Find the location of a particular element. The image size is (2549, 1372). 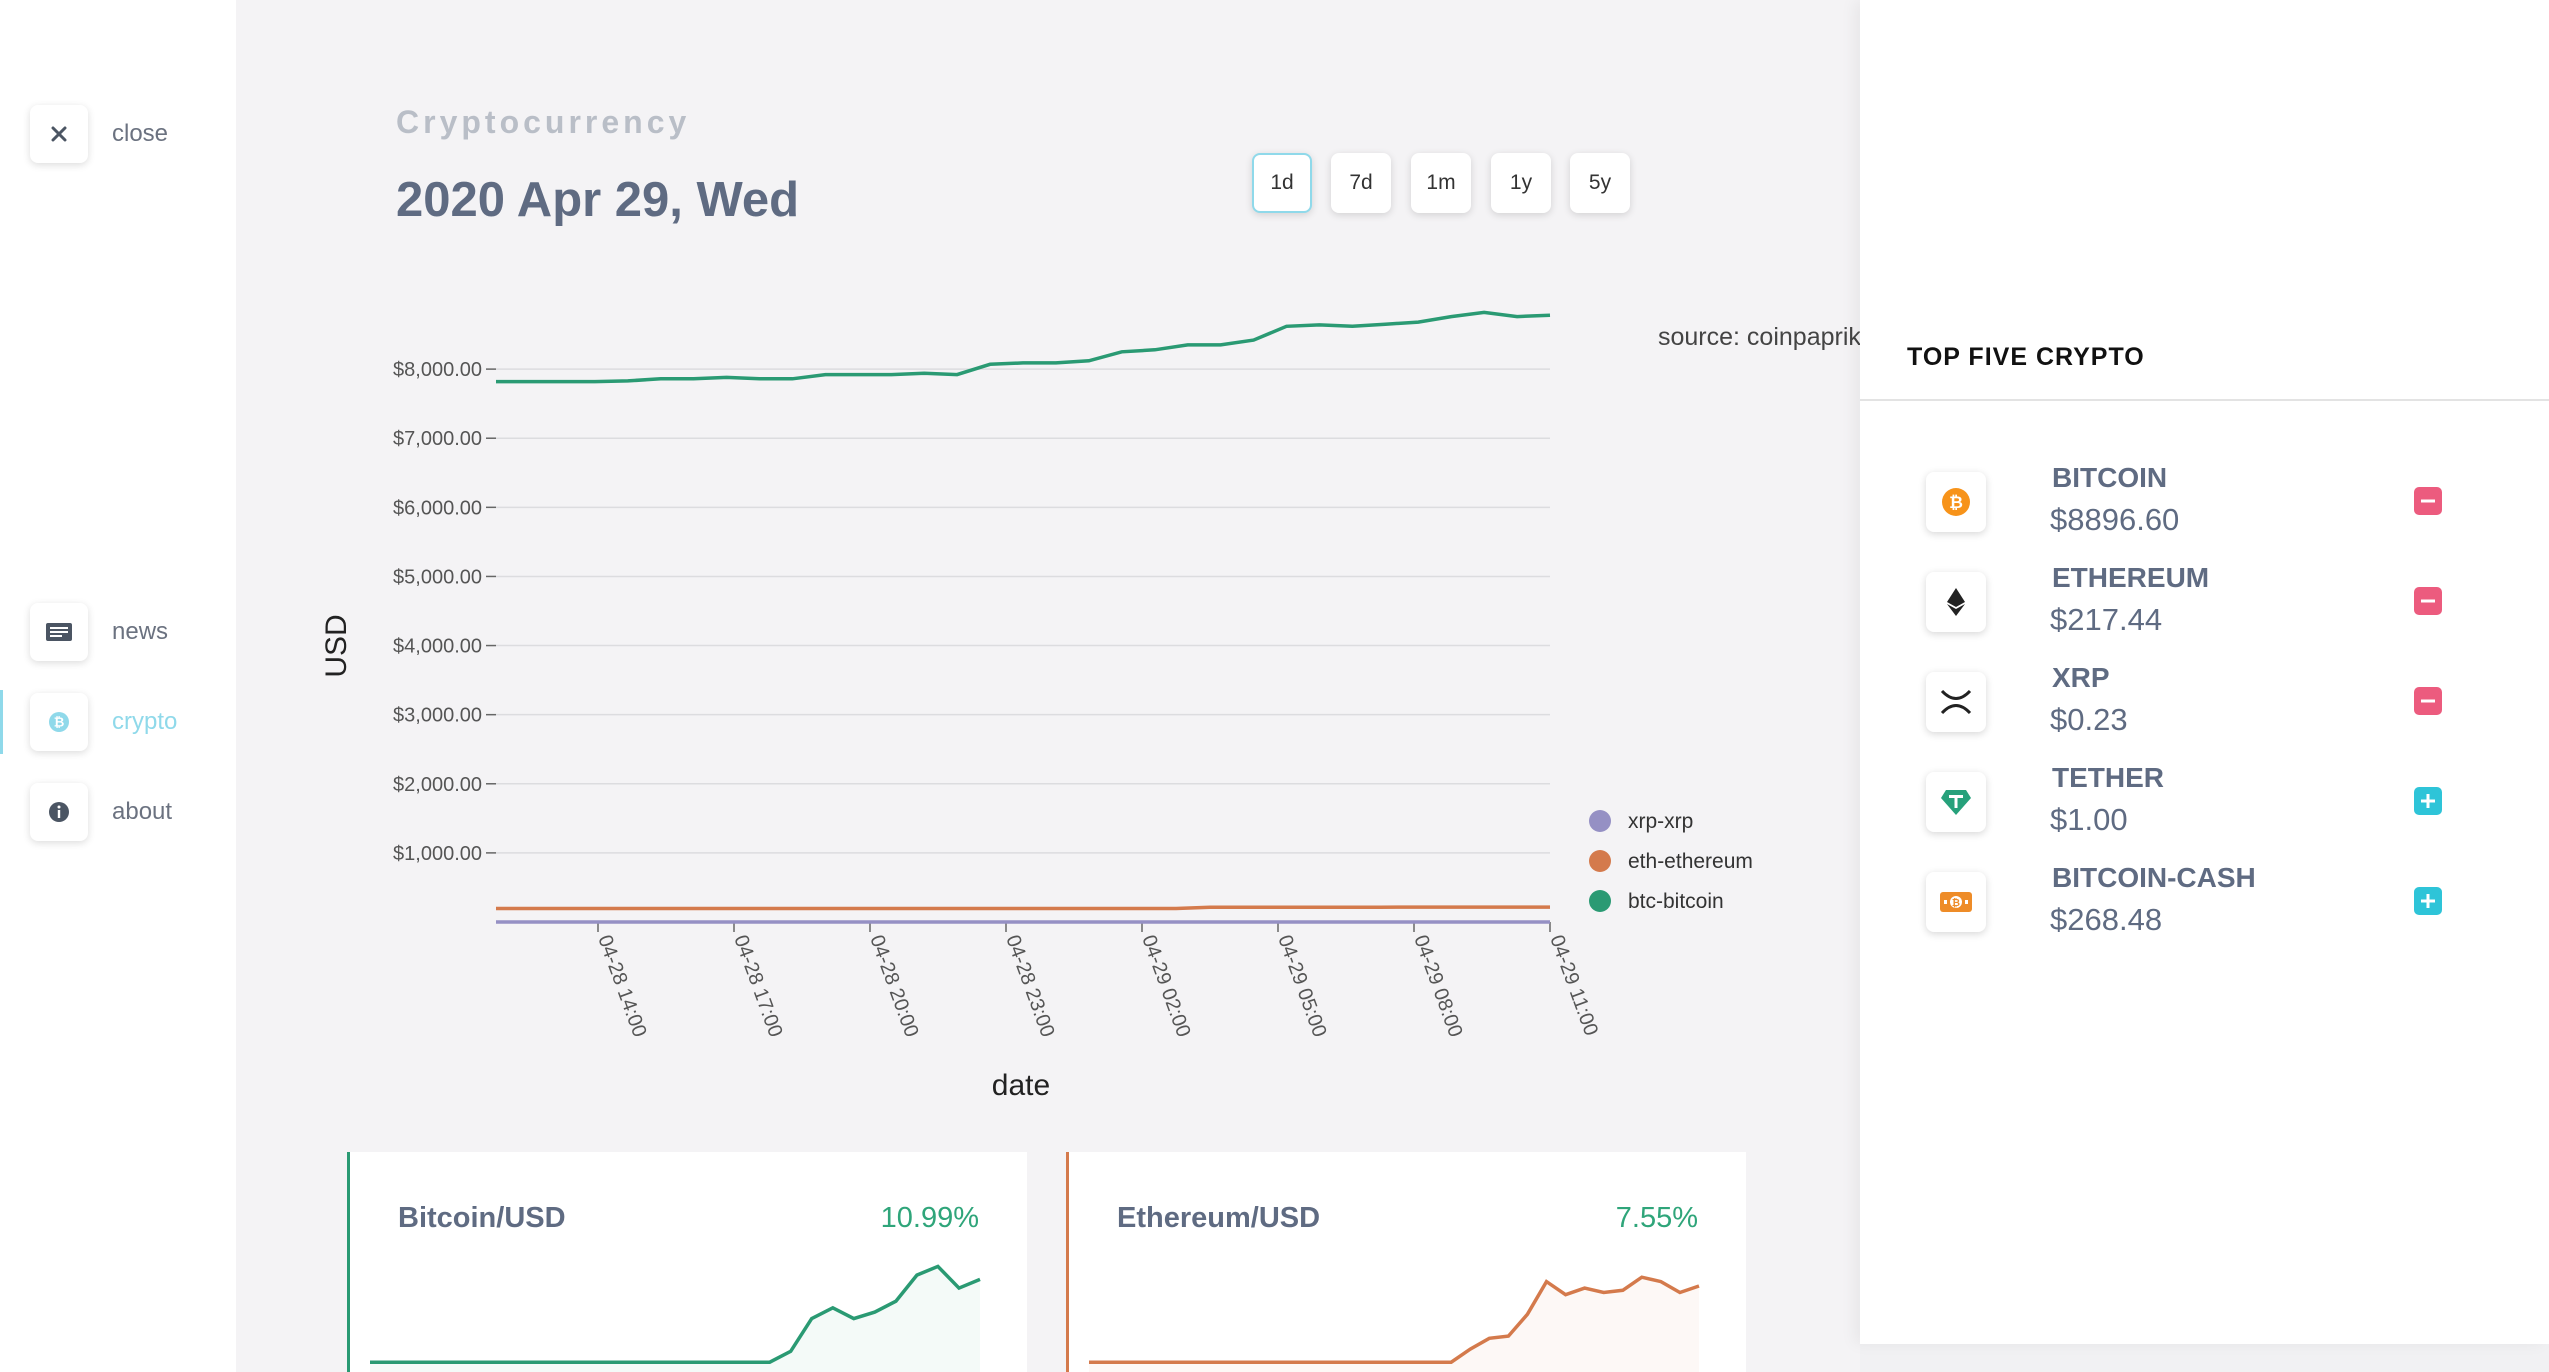

ethereum-icon is located at coordinates (1956, 602).